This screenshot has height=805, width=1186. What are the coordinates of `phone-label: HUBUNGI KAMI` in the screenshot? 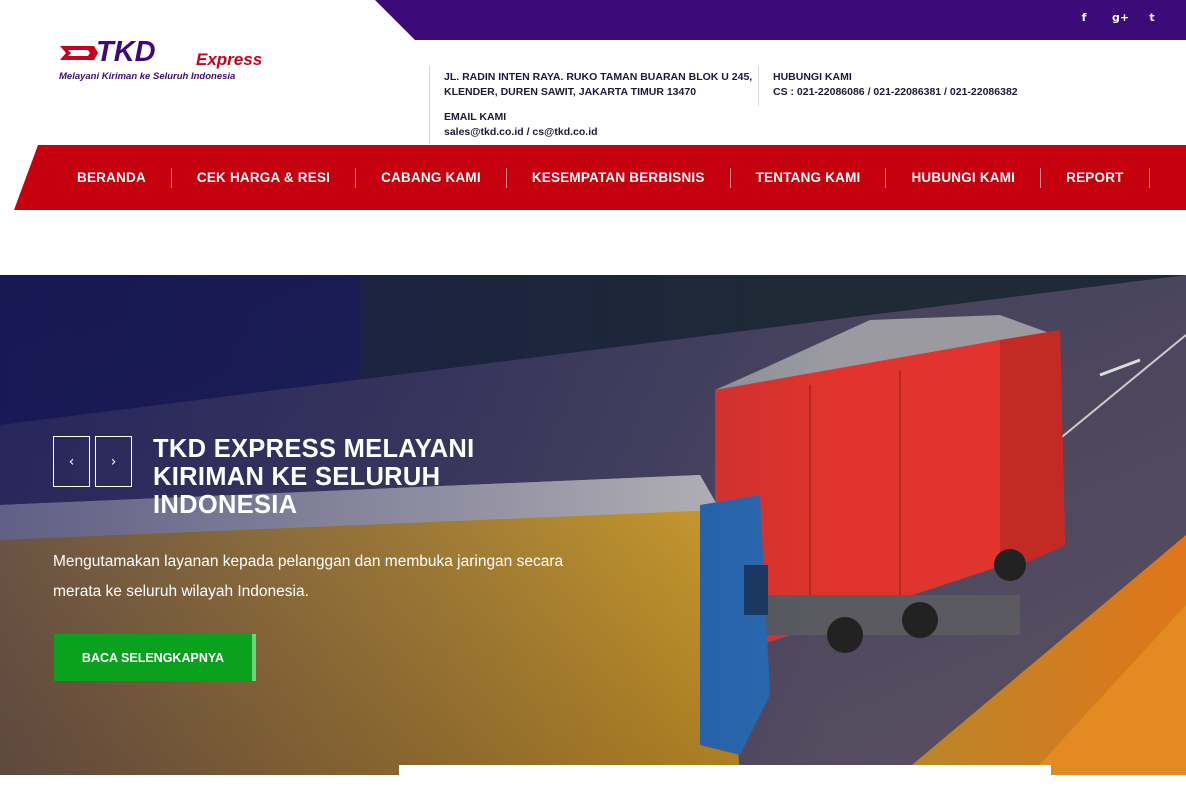 It's located at (812, 77).